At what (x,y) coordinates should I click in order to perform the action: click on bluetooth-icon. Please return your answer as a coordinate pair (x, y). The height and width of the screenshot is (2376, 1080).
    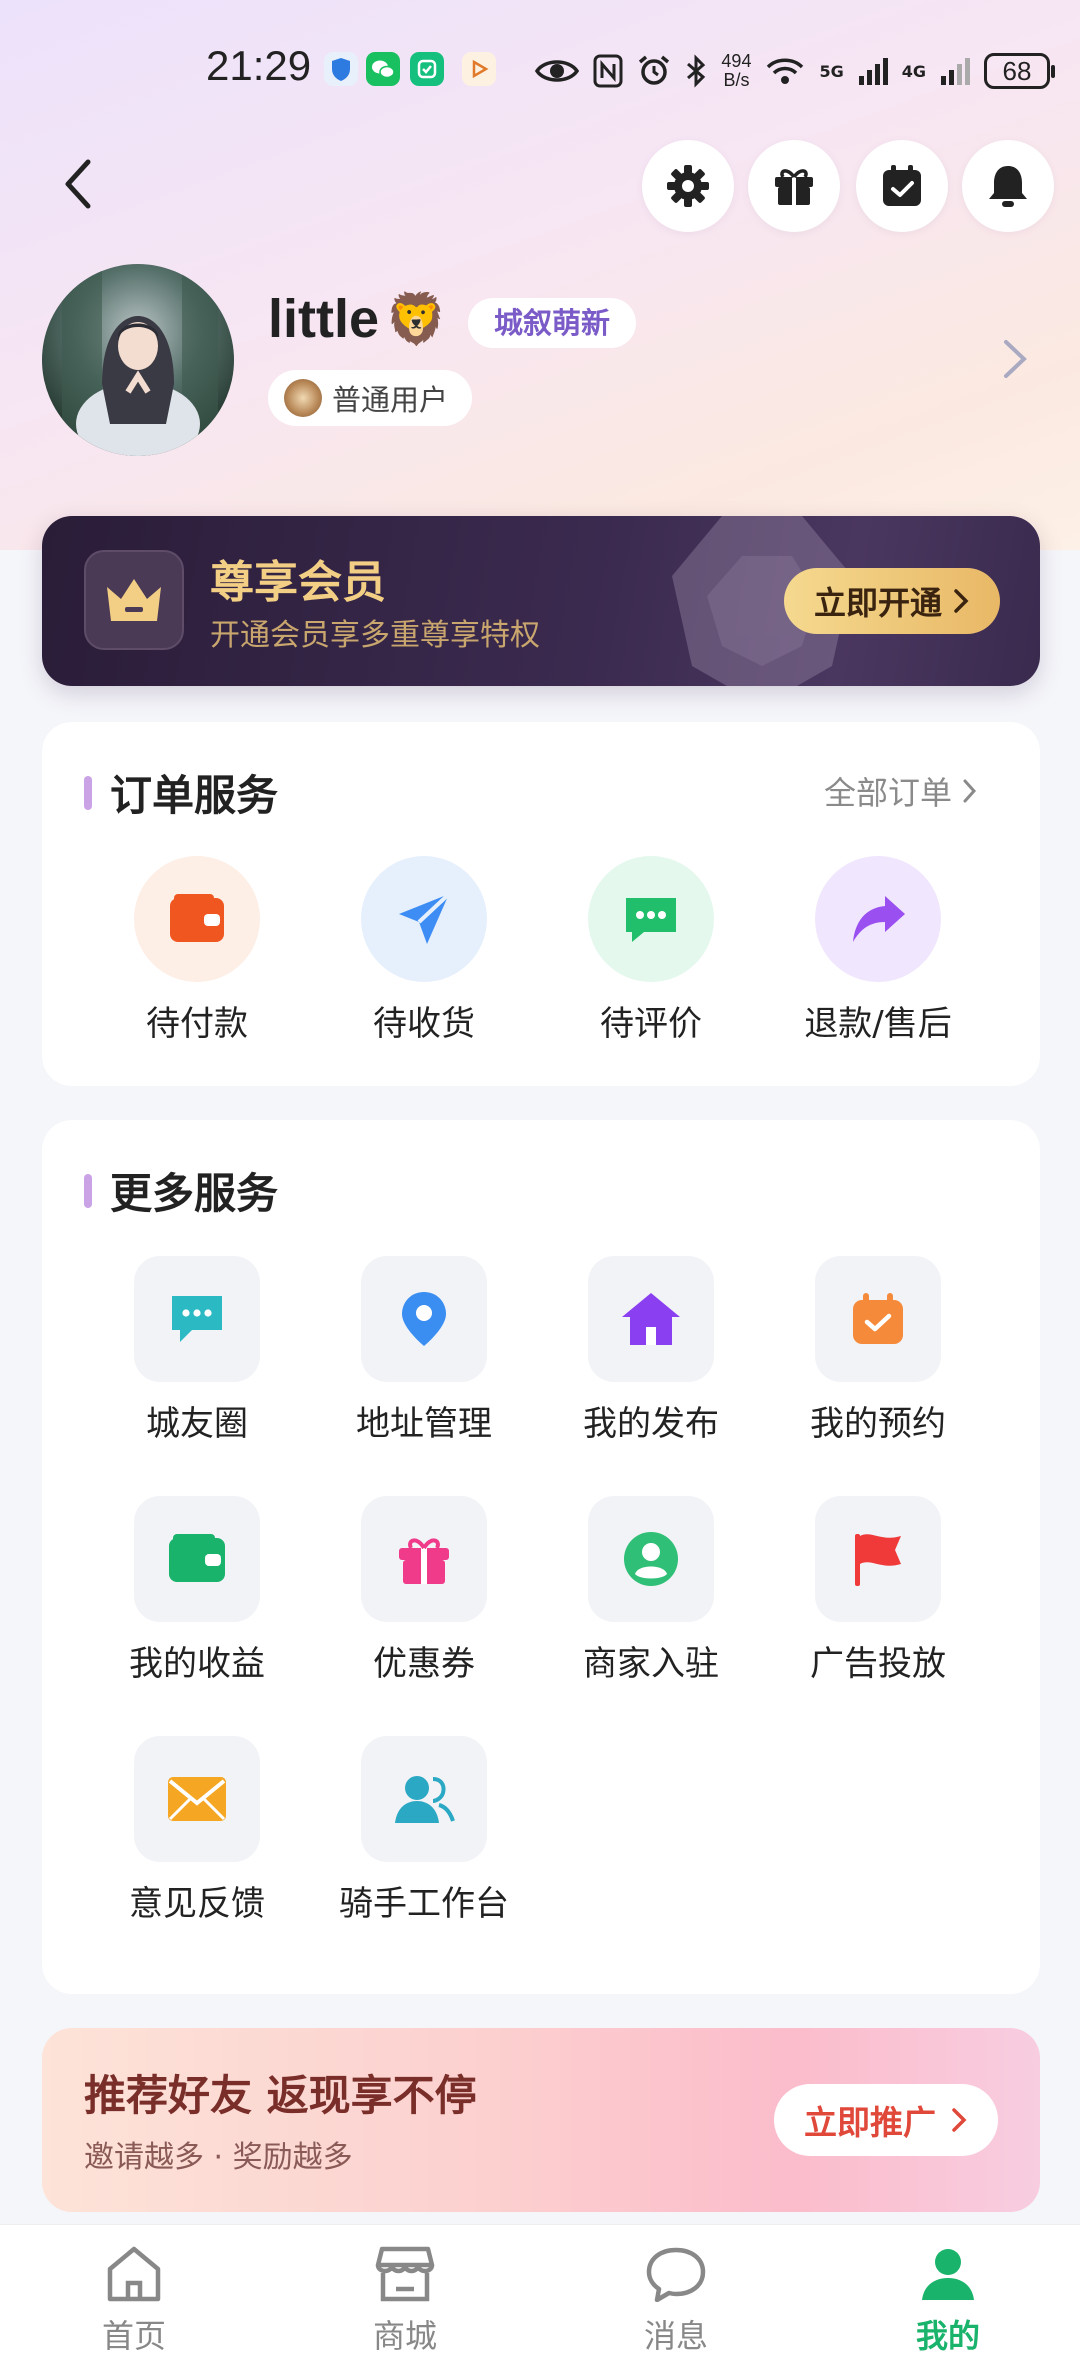
    Looking at the image, I should click on (696, 71).